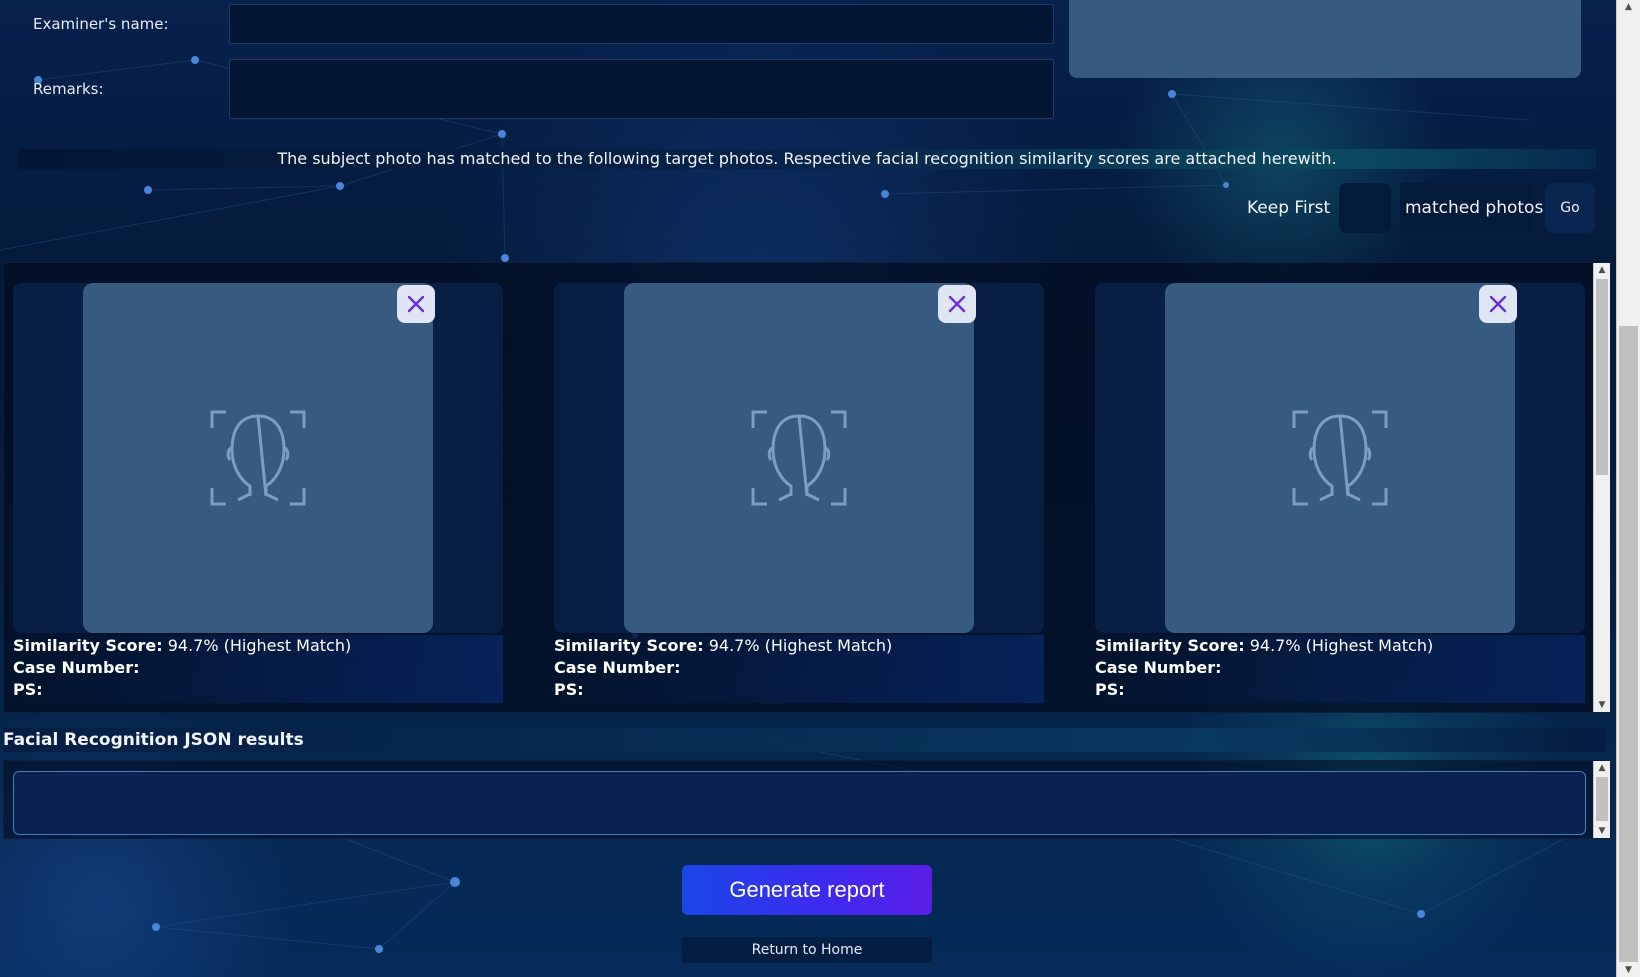  Describe the element at coordinates (1474, 208) in the screenshot. I see `matched-photos-label: matched photos` at that location.